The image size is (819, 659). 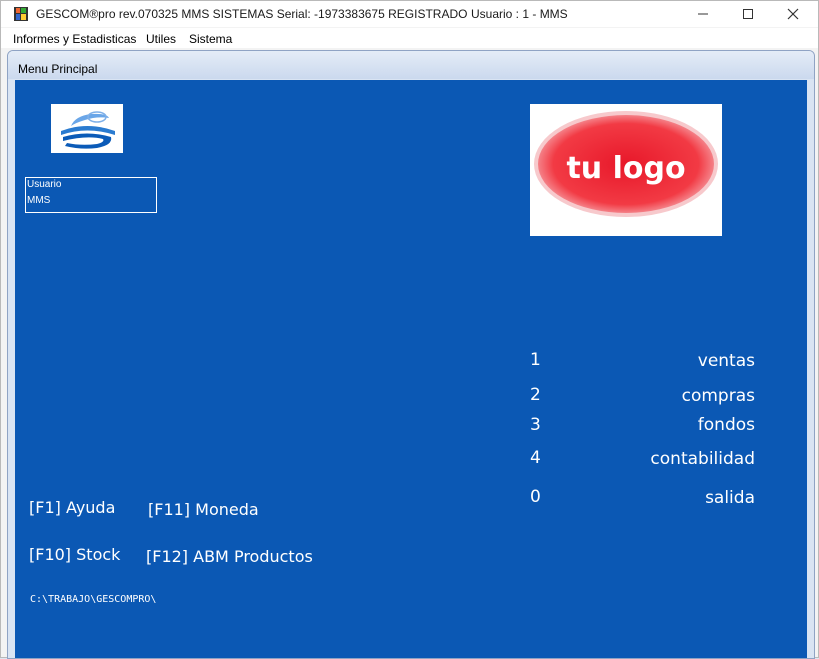 What do you see at coordinates (161, 39) in the screenshot?
I see `menu-utiles: Utiles` at bounding box center [161, 39].